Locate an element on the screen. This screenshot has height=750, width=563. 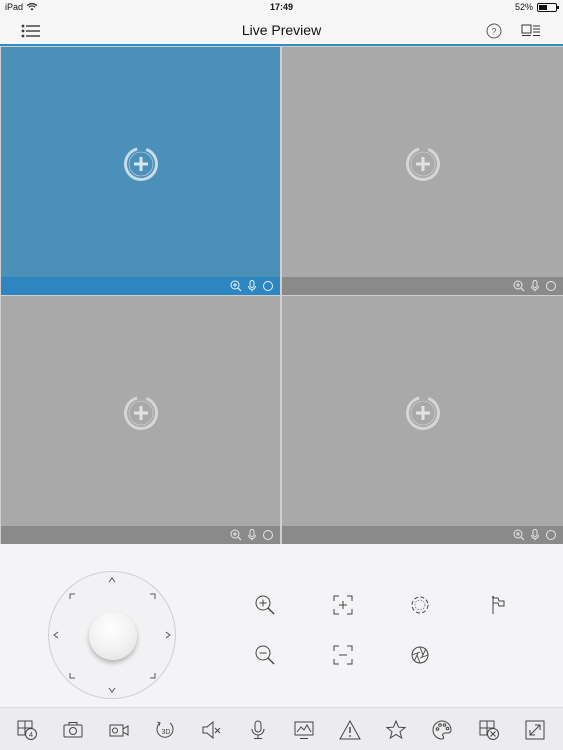
joystick-knob is located at coordinates (113, 636).